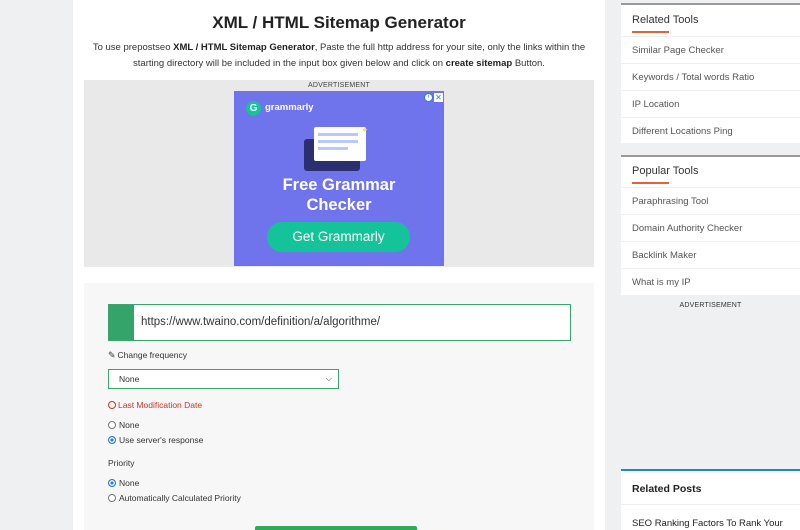 This screenshot has height=530, width=800. Describe the element at coordinates (152, 355) in the screenshot. I see `change-frequency-label-text: Change frequency` at that location.